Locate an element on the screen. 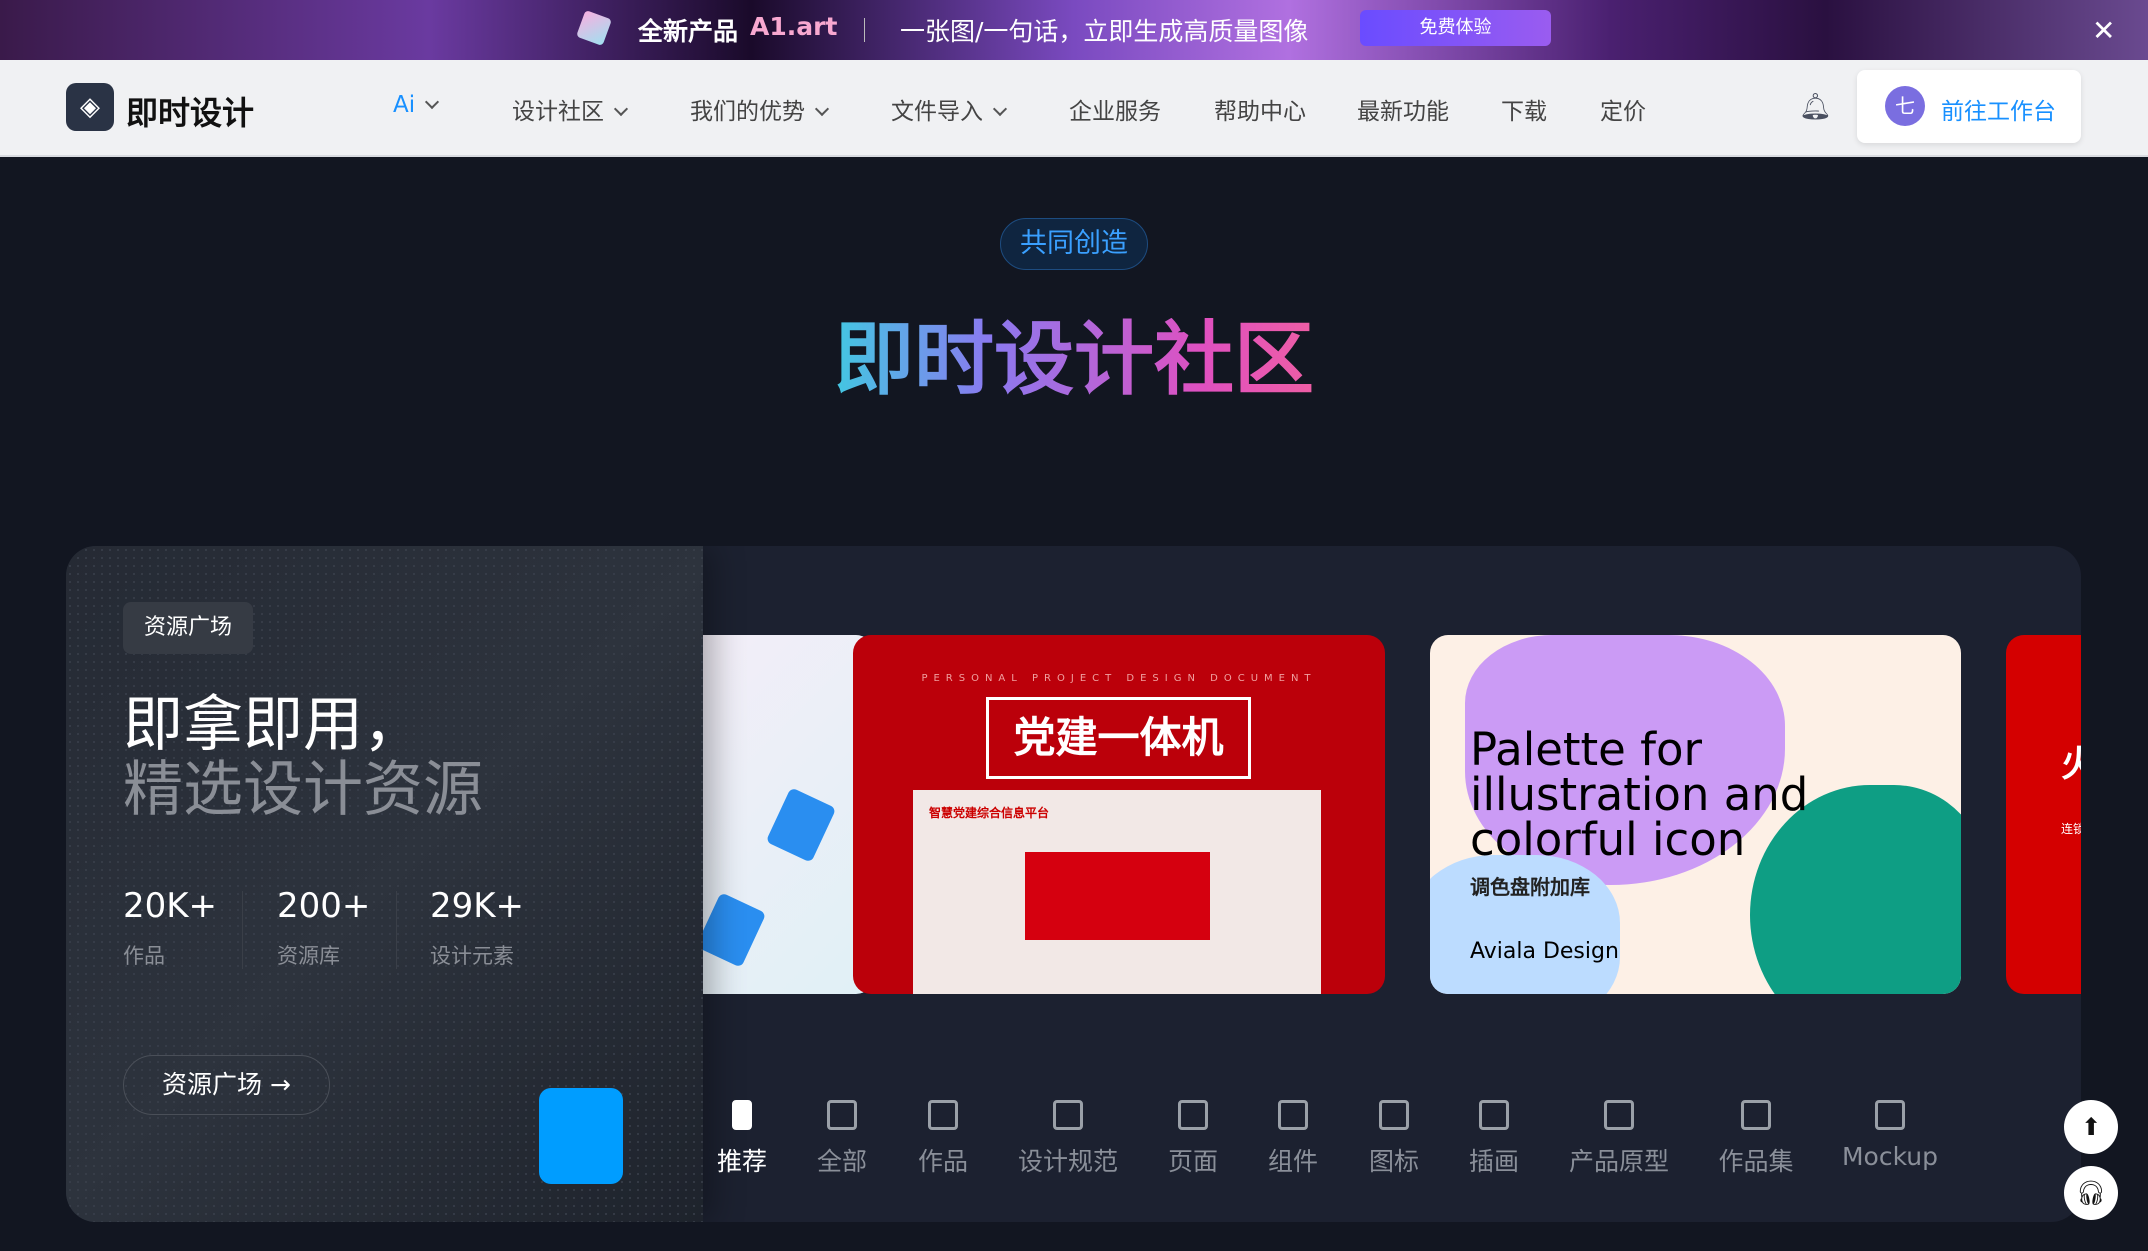  briefcase-icon is located at coordinates (1756, 1115).